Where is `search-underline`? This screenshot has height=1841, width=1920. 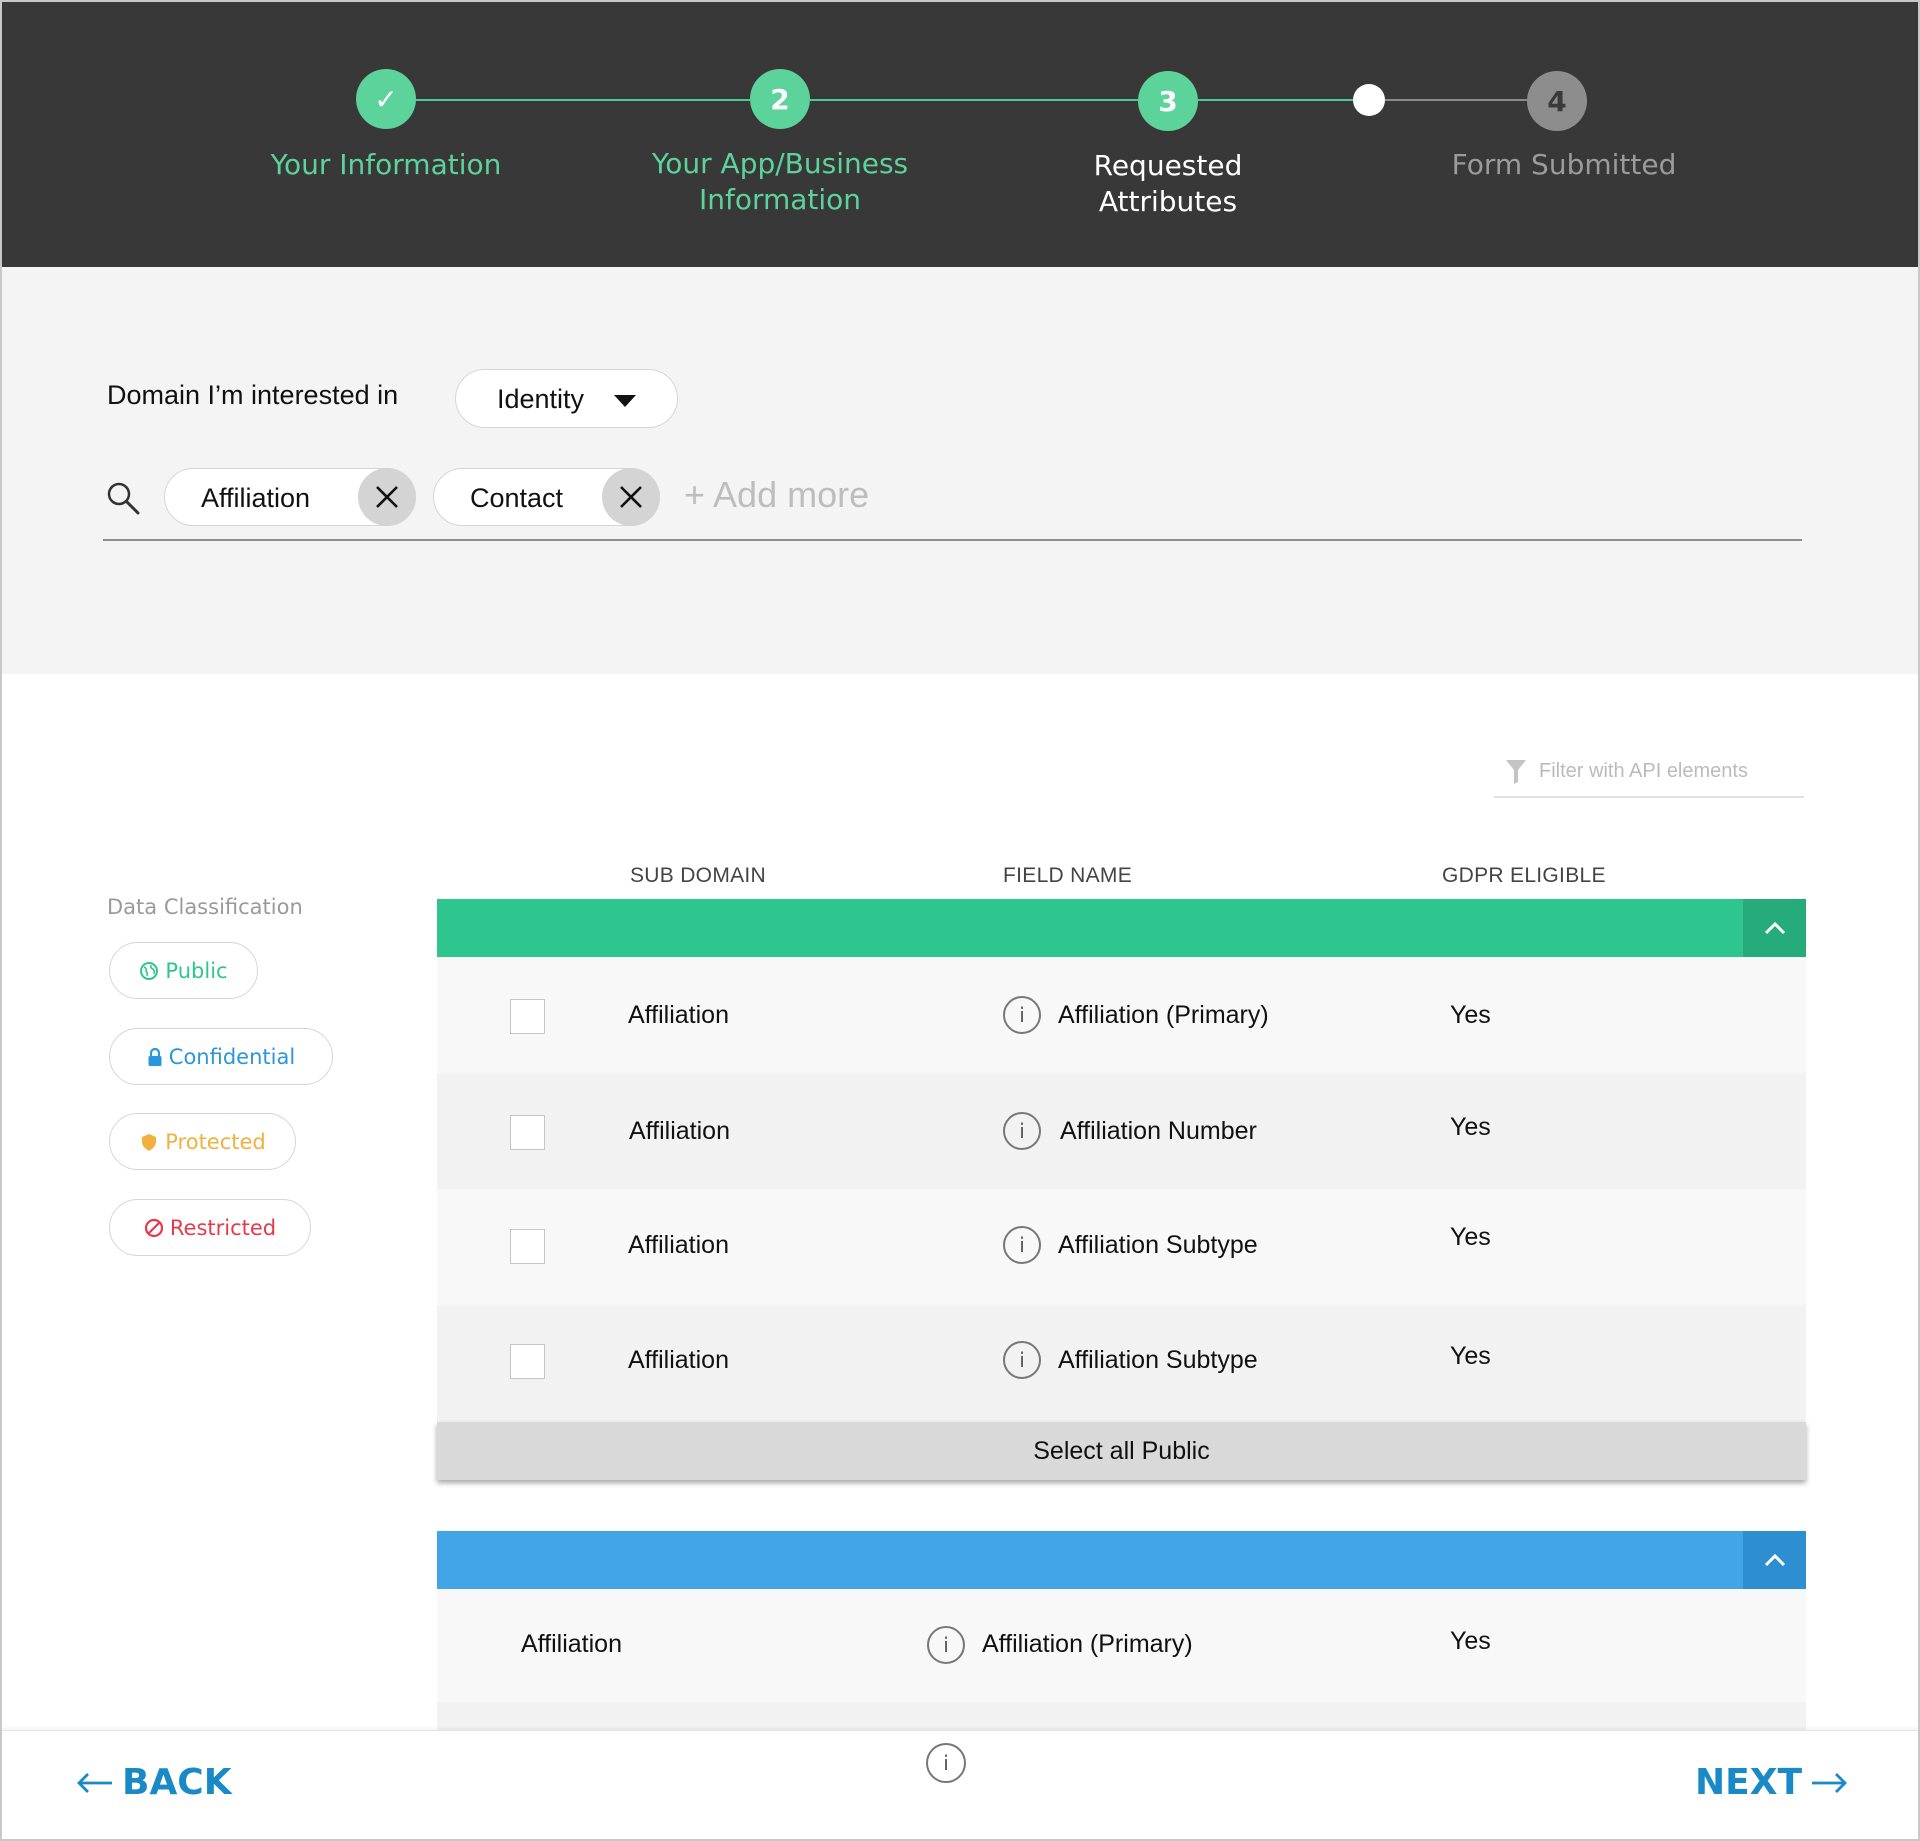 search-underline is located at coordinates (952, 540).